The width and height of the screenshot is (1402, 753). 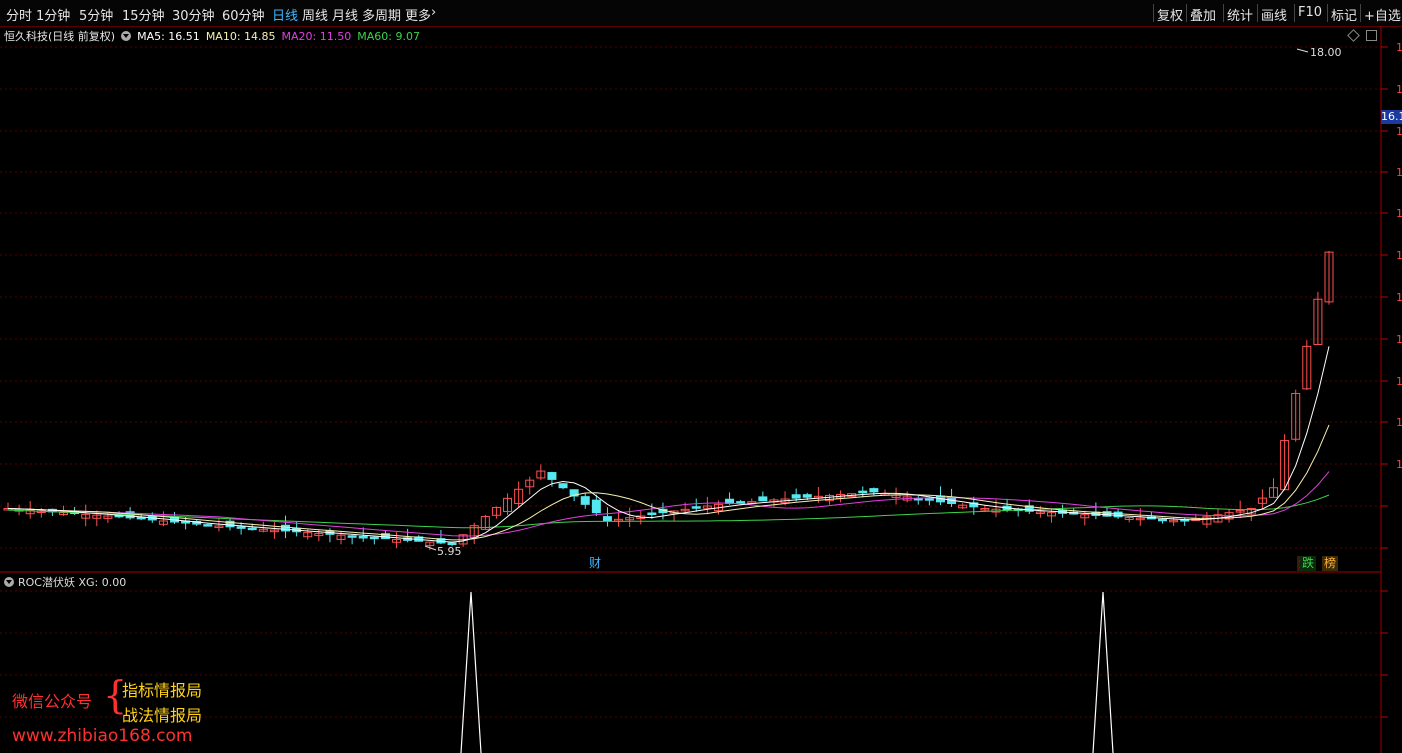 I want to click on ma60-label: MA60: 9.07, so click(x=388, y=36).